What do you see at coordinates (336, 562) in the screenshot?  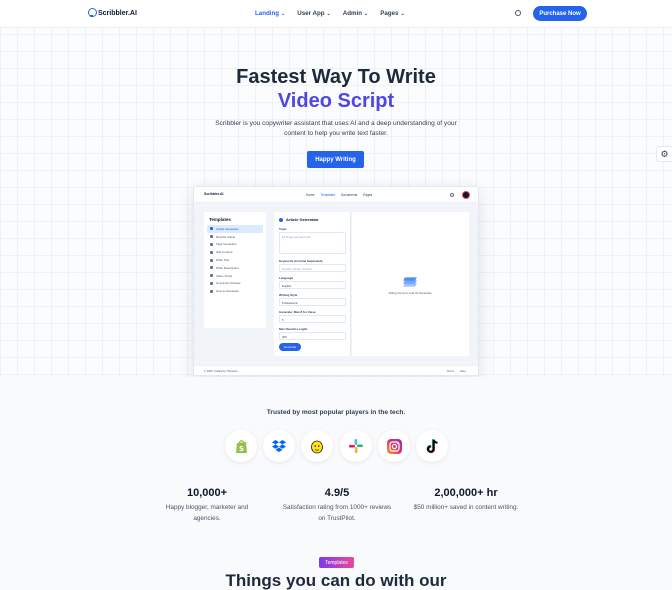 I see `templates-badge: Templates` at bounding box center [336, 562].